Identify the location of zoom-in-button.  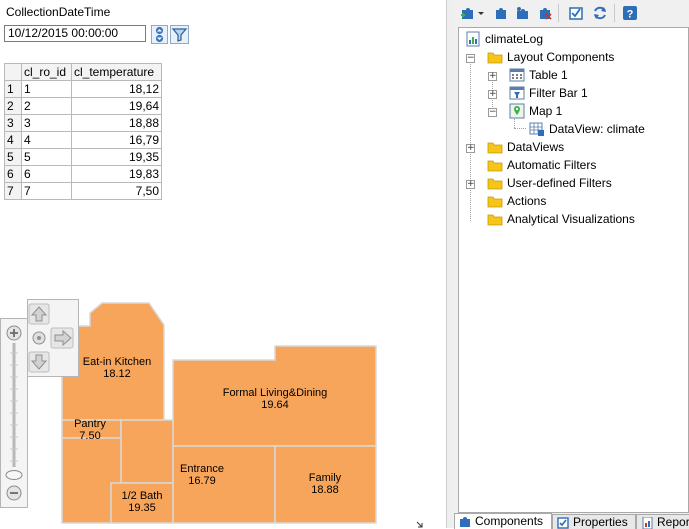
(14, 333).